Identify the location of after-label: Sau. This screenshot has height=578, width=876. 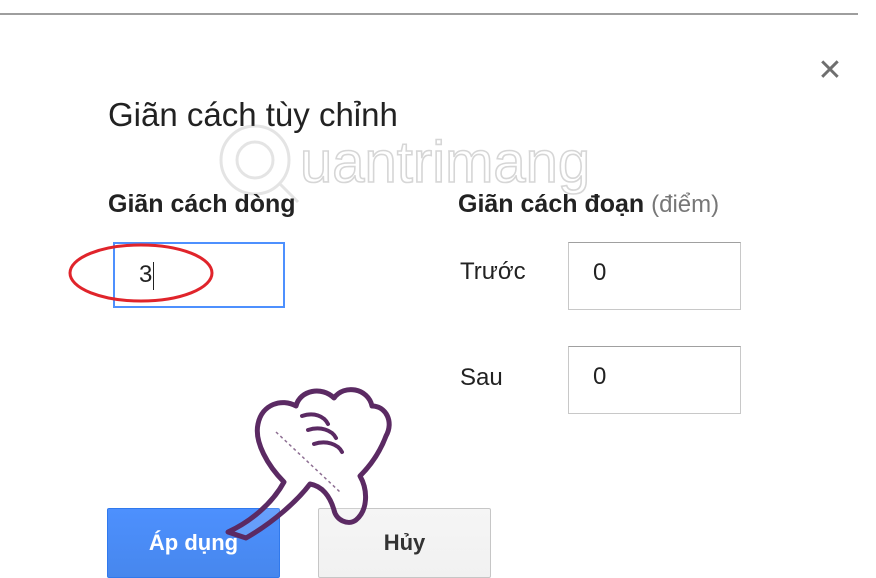
(481, 377).